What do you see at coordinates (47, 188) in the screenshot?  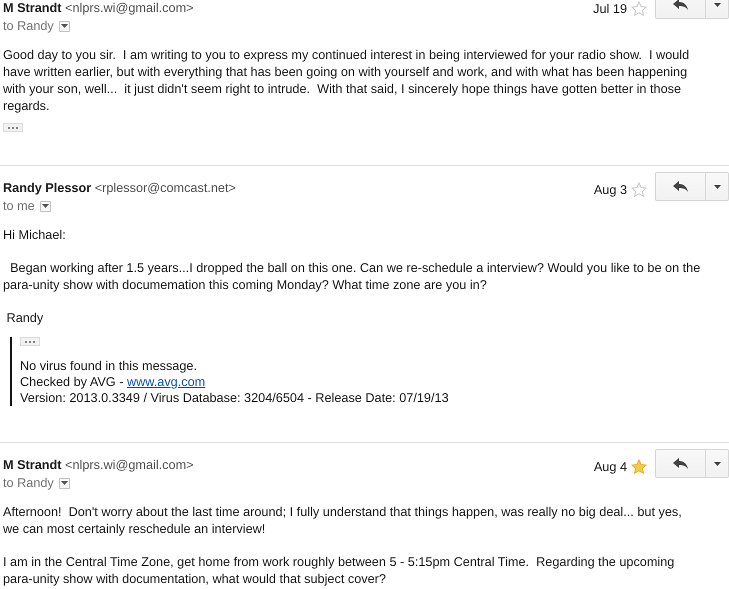 I see `sender-name: Randy Plessor` at bounding box center [47, 188].